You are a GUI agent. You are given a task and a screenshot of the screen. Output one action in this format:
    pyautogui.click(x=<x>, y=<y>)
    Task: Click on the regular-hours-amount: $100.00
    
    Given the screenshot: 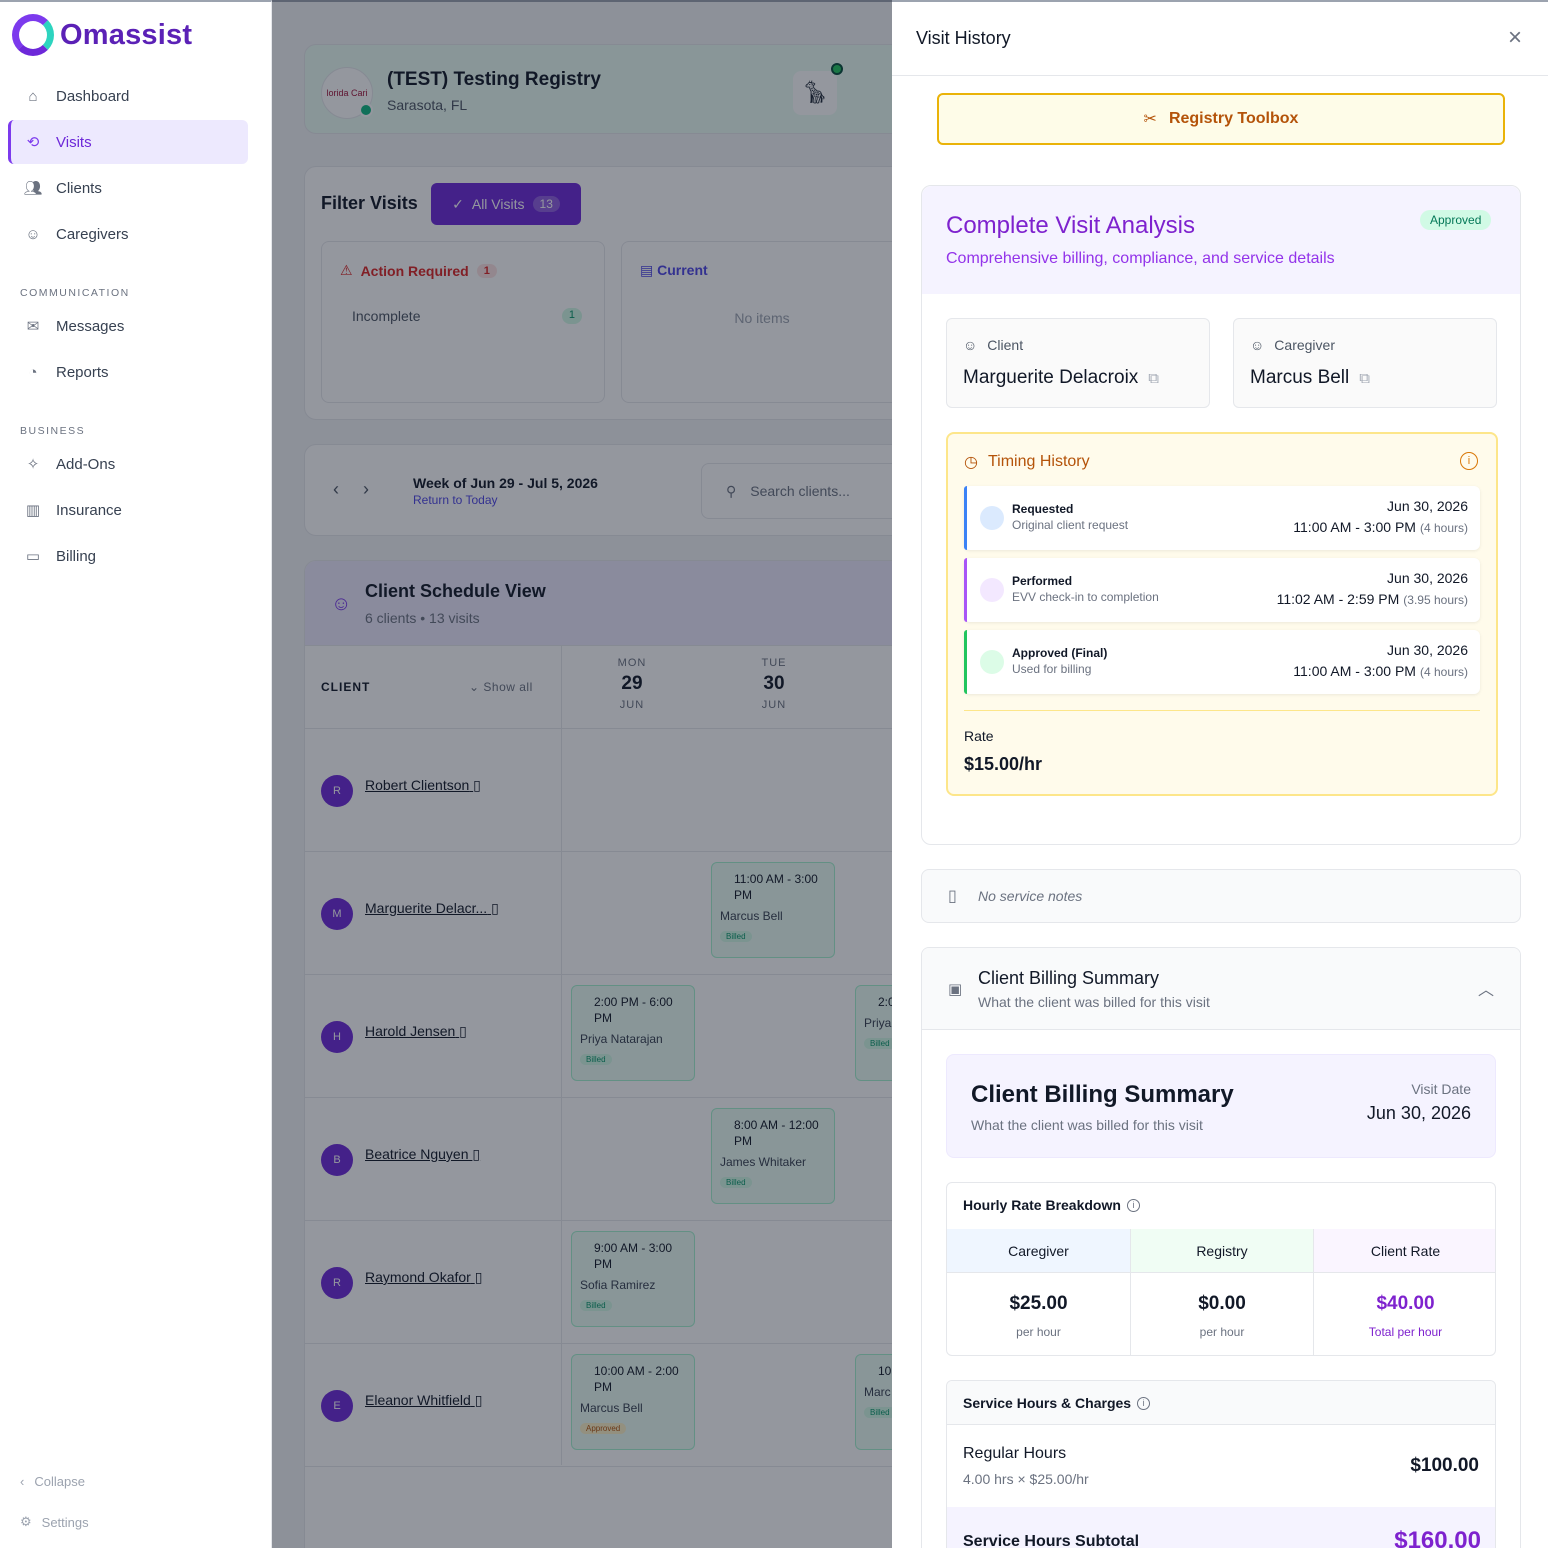 What is the action you would take?
    pyautogui.click(x=1444, y=1465)
    